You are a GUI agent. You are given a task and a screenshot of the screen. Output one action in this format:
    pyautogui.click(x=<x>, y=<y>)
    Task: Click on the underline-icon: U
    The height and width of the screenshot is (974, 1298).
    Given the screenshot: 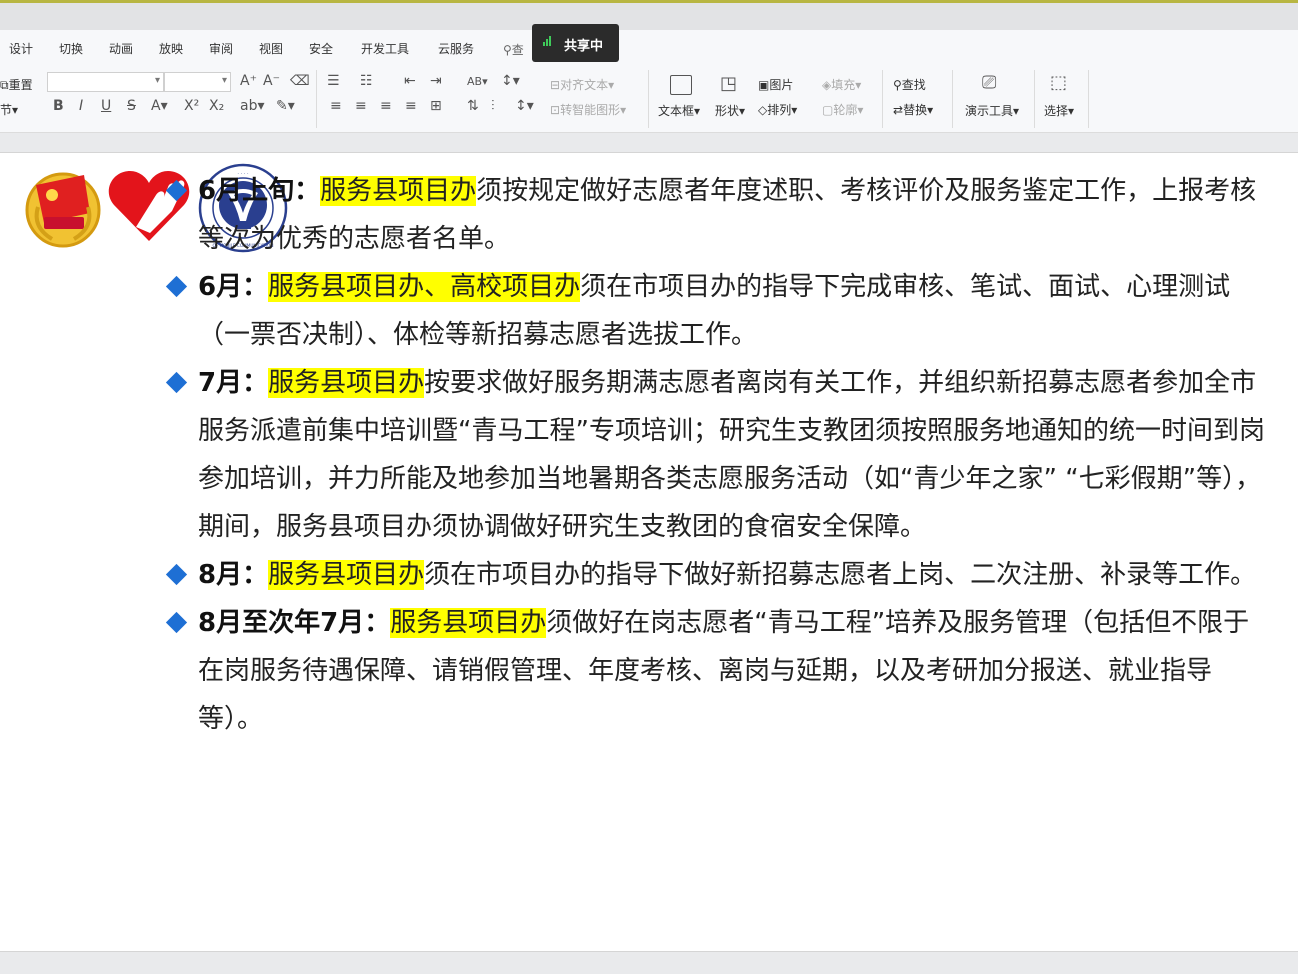 What is the action you would take?
    pyautogui.click(x=106, y=106)
    